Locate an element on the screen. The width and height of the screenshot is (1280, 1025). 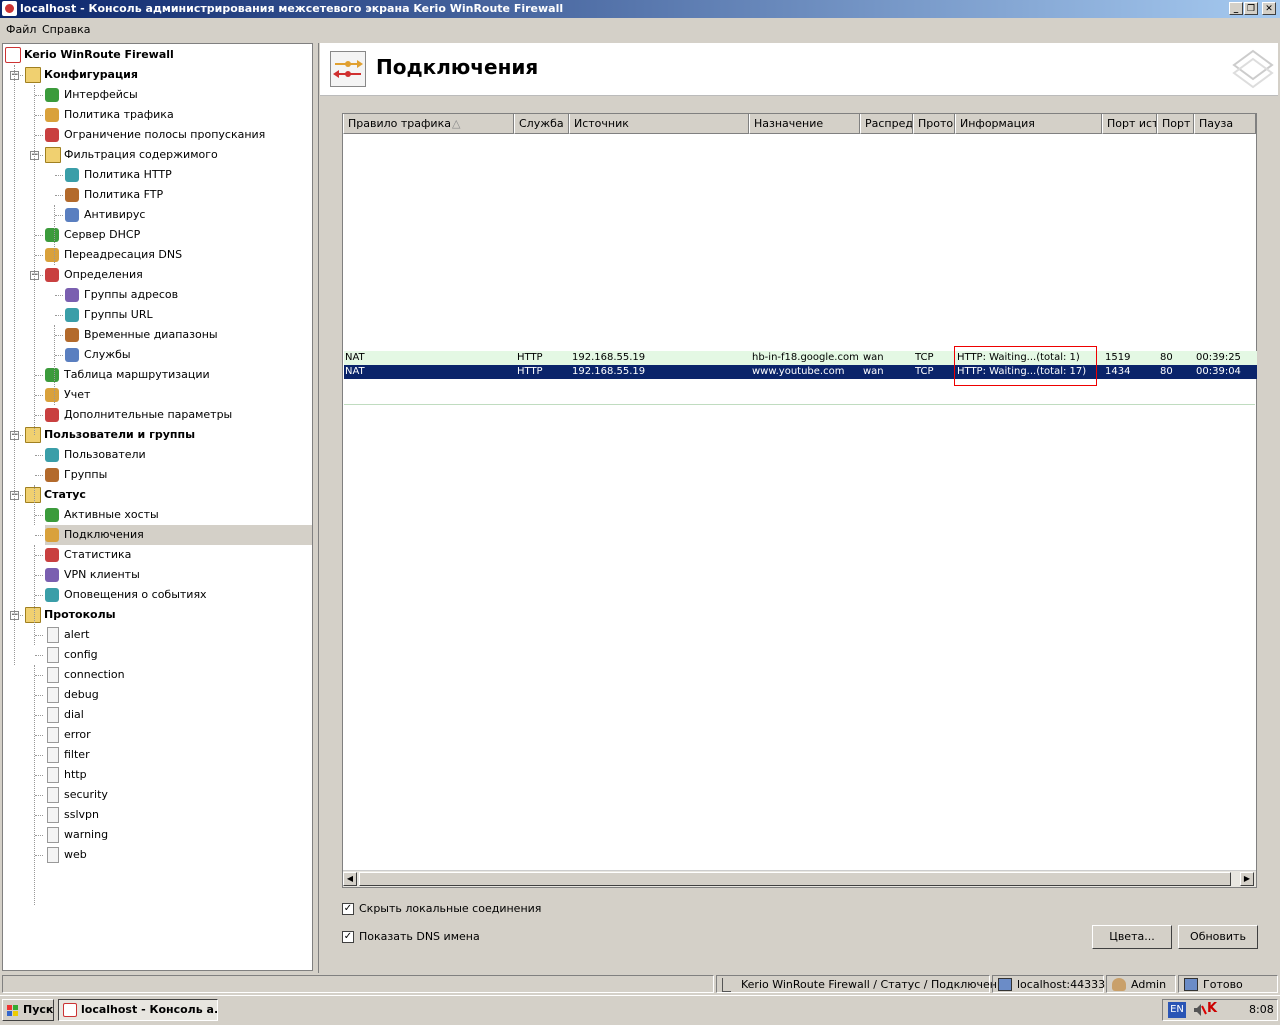
col-label-service: Служба is located at coordinates (541, 123).